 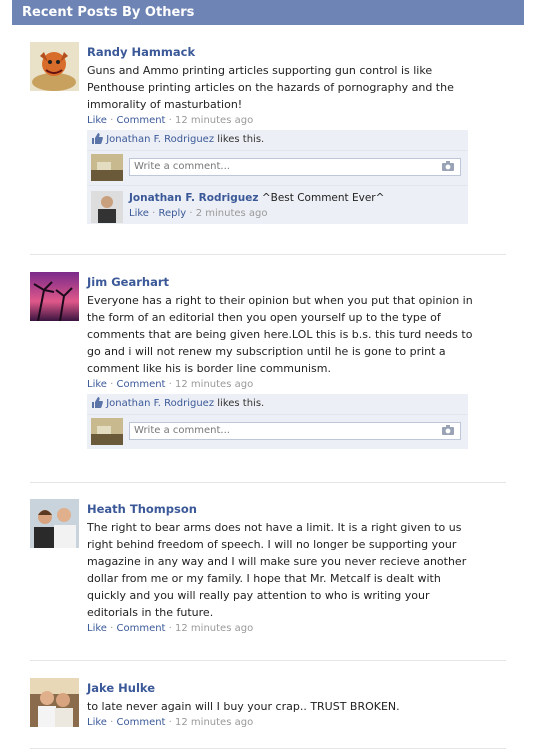 What do you see at coordinates (268, 12) in the screenshot?
I see `section-header: Recent Posts By Others` at bounding box center [268, 12].